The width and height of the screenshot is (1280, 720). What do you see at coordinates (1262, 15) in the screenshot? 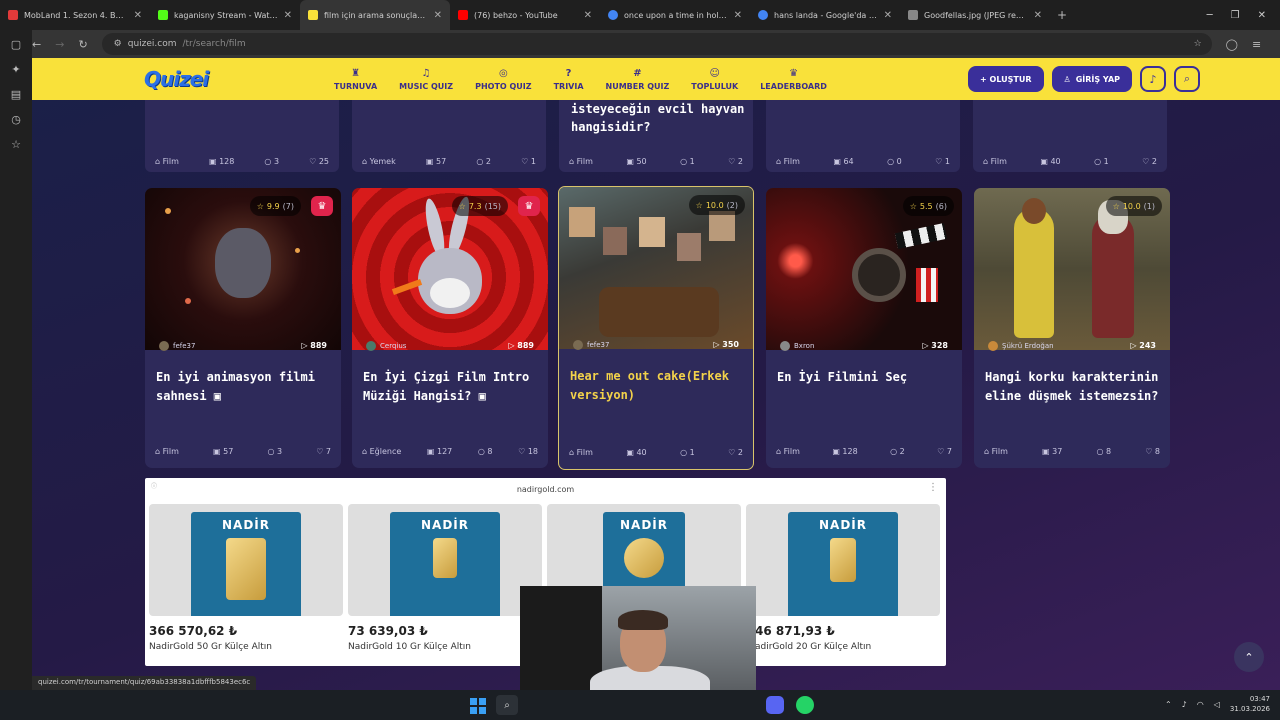
I see `close-window-icon: ✕` at bounding box center [1262, 15].